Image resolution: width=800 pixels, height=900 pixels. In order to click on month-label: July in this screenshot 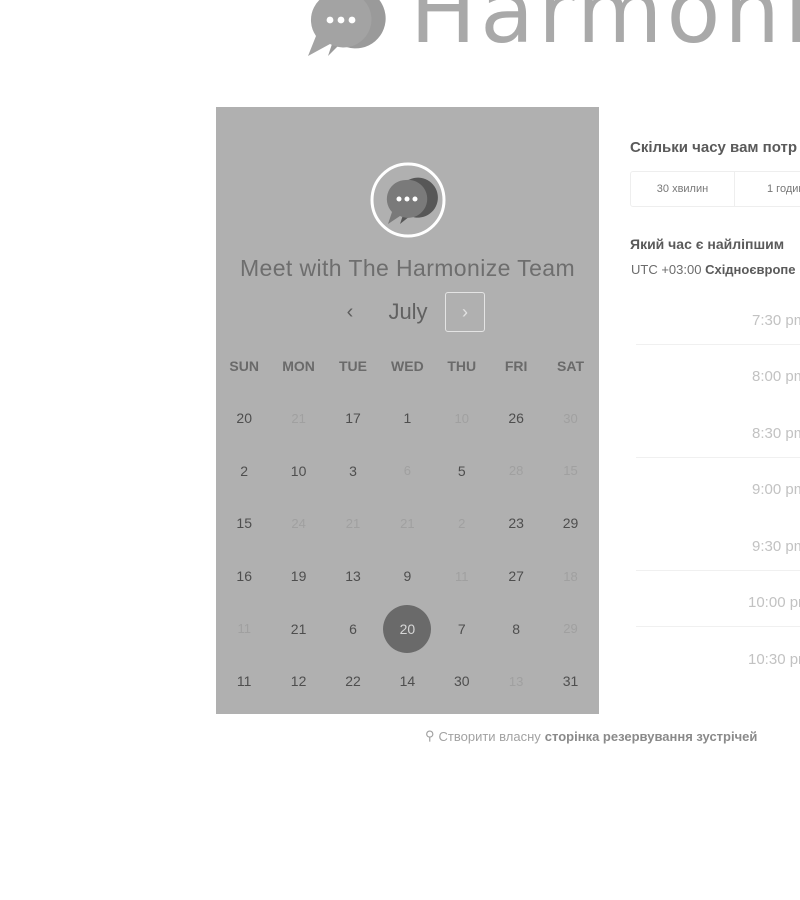, I will do `click(408, 311)`.